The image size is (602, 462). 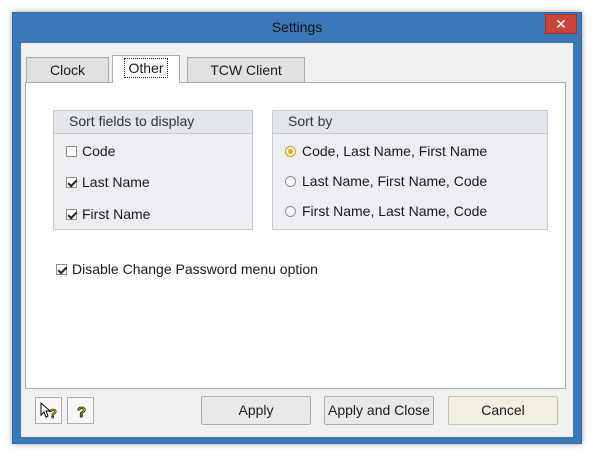 I want to click on disable-change-password-checkbox: Disable Change Password menu option, so click(x=187, y=269).